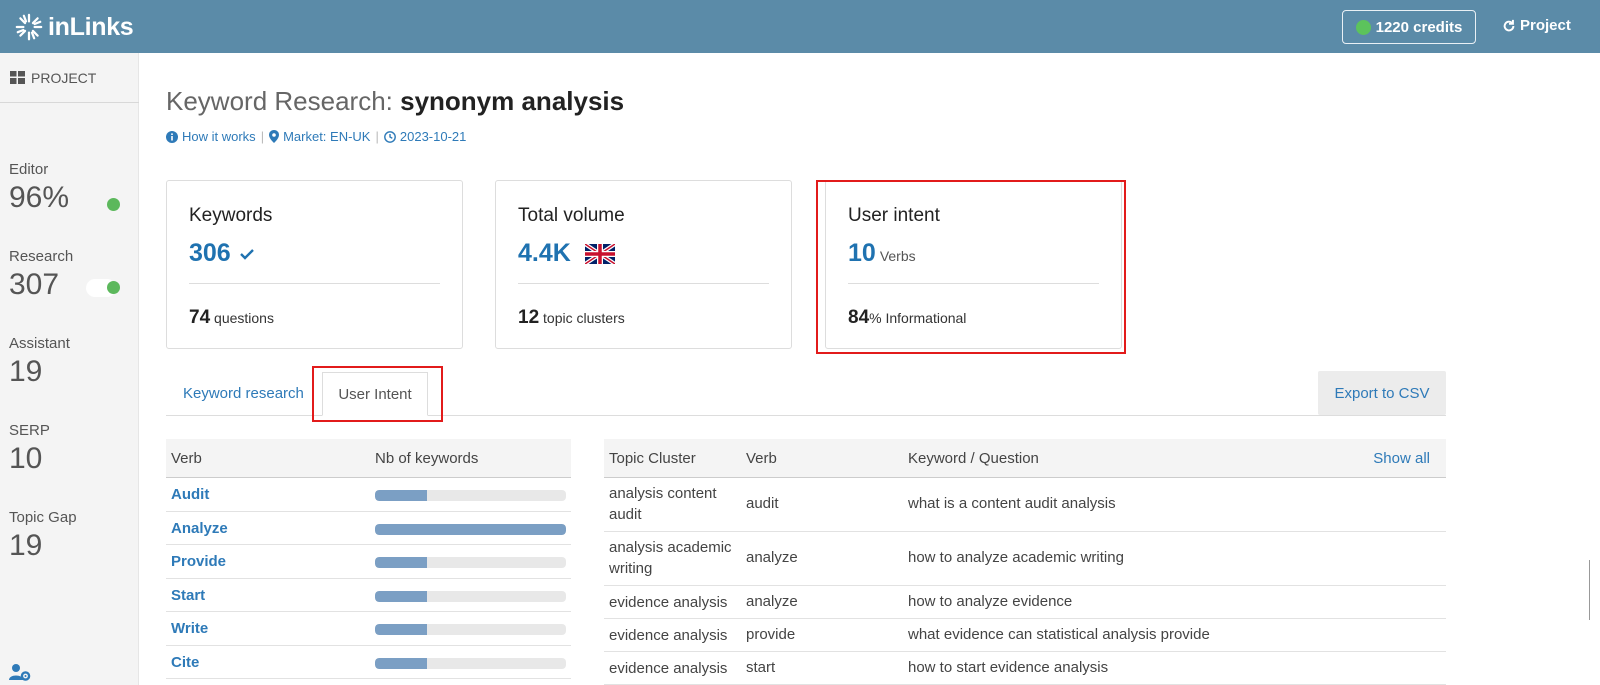  Describe the element at coordinates (283, 101) in the screenshot. I see `title-prefix: Keyword Research:` at that location.